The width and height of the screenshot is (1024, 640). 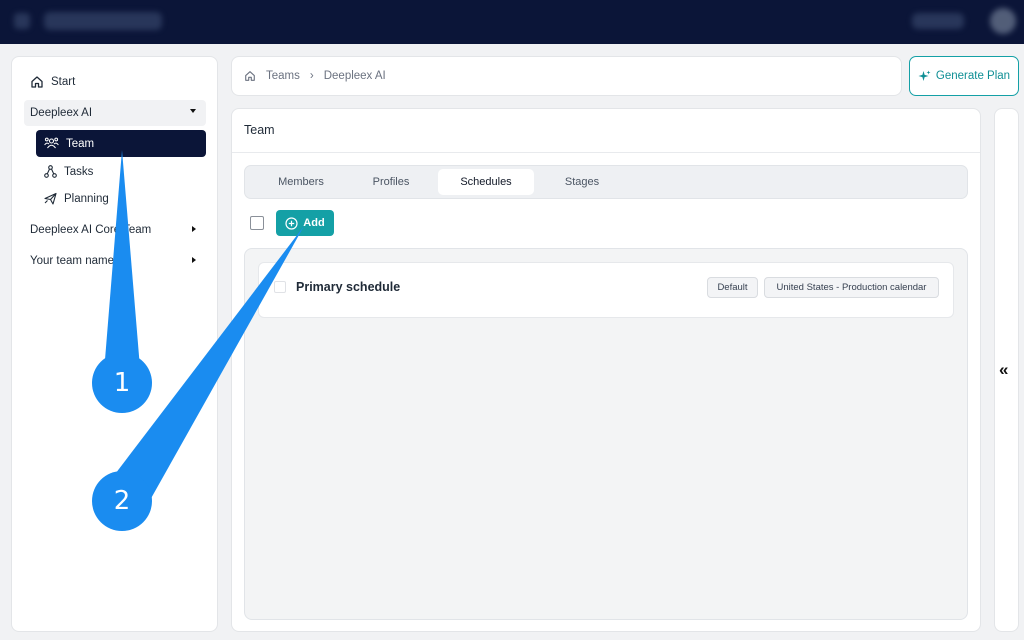 What do you see at coordinates (122, 383) in the screenshot?
I see `callout-number-1: 1` at bounding box center [122, 383].